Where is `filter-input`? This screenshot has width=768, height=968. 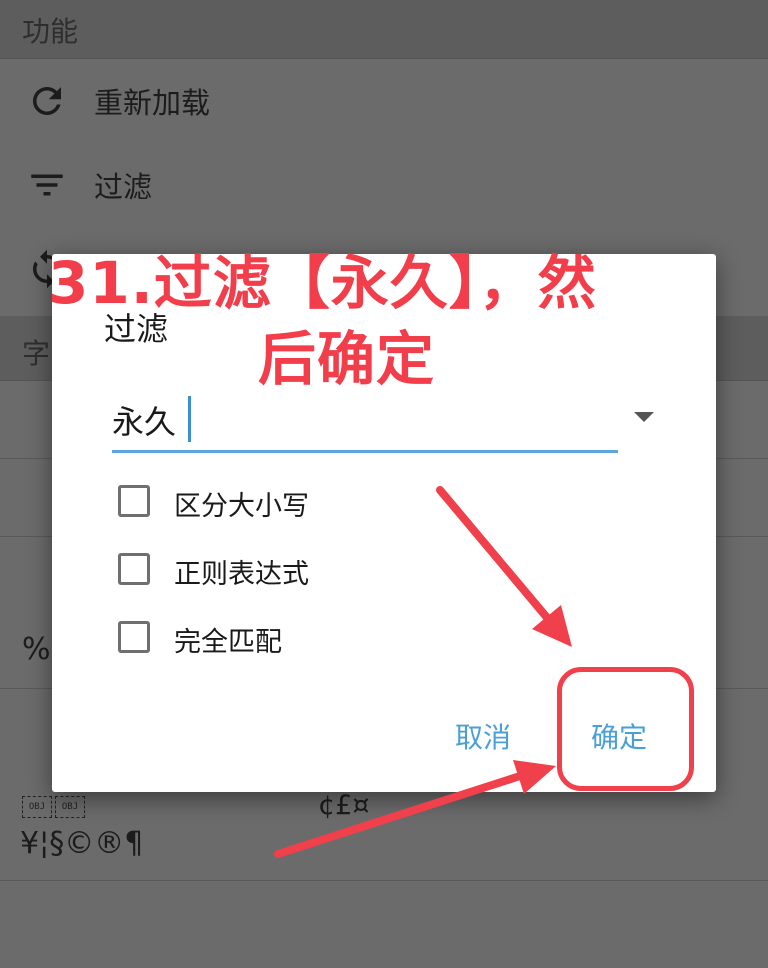 filter-input is located at coordinates (347, 420).